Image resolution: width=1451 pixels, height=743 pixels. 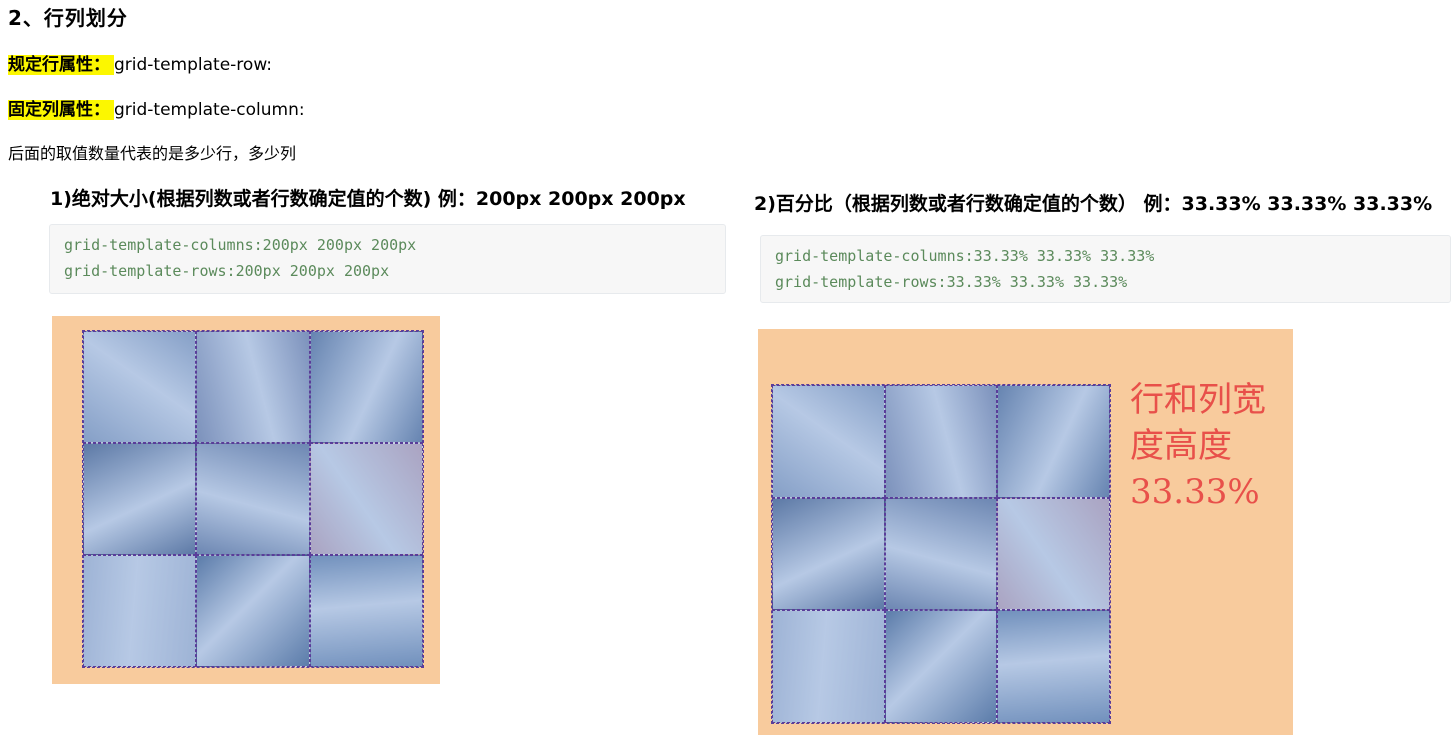 What do you see at coordinates (227, 271) in the screenshot?
I see `example1-code-line2: grid-template-rows:200px 200px 200px` at bounding box center [227, 271].